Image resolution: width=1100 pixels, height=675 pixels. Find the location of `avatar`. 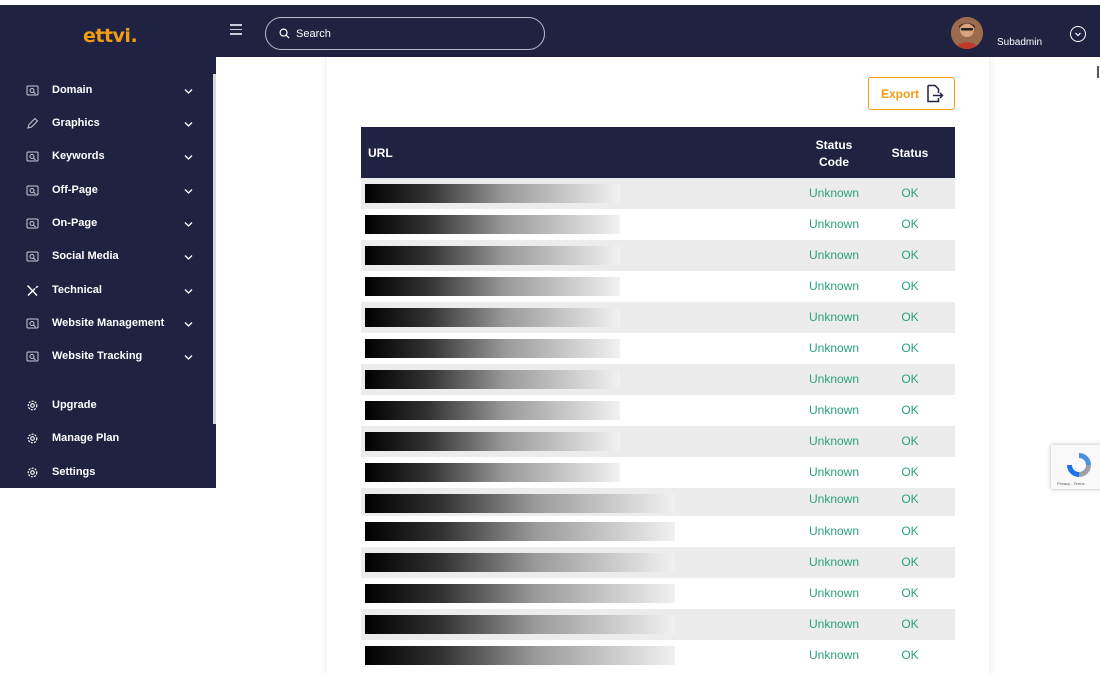

avatar is located at coordinates (967, 33).